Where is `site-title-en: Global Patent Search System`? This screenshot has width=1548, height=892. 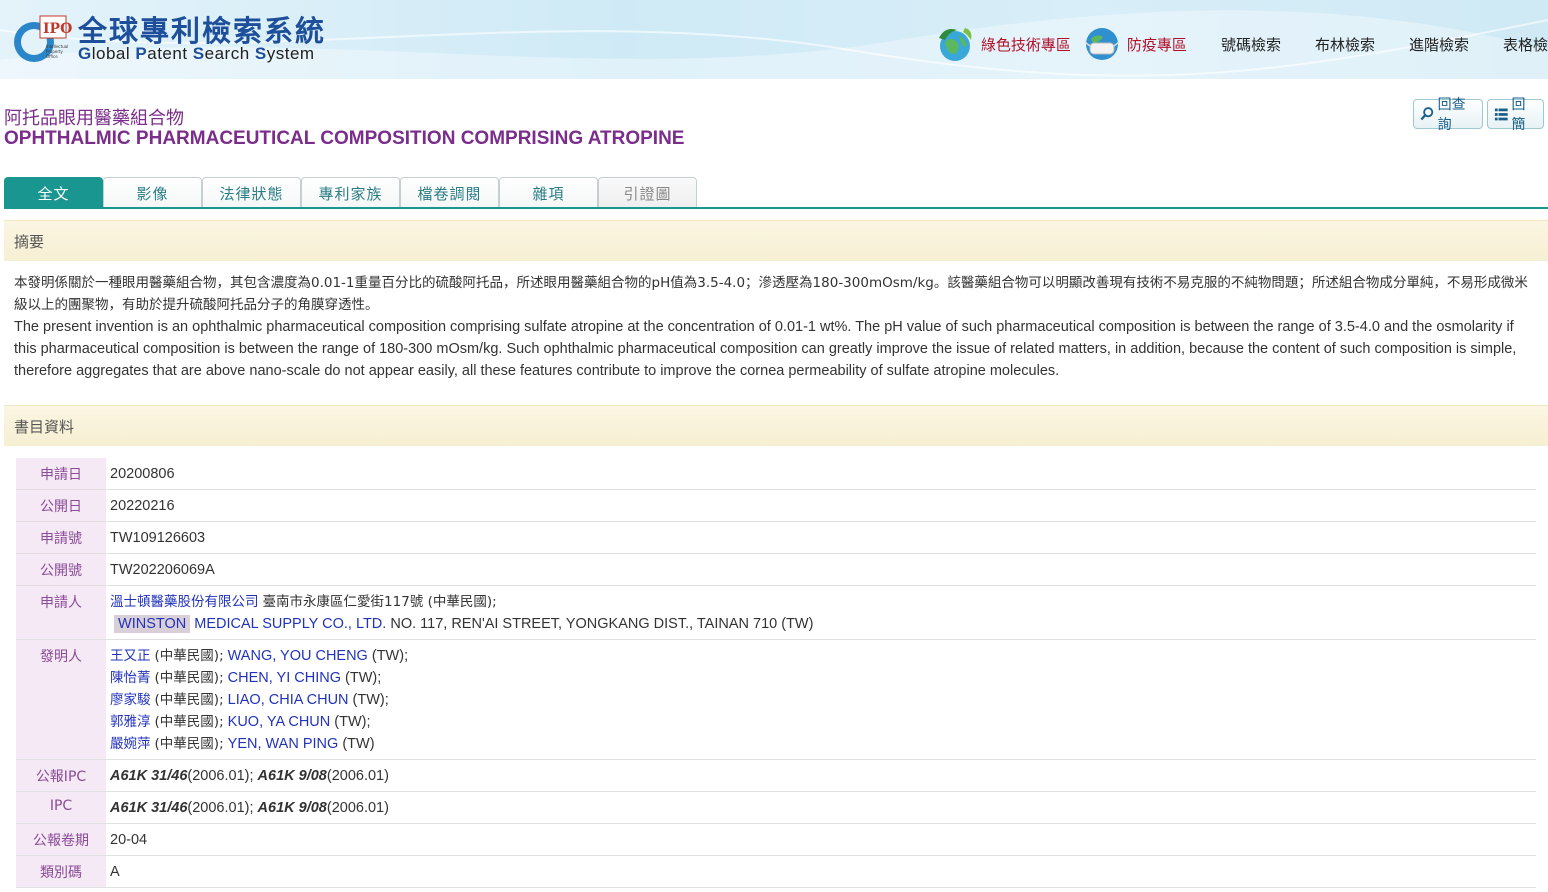 site-title-en: Global Patent Search System is located at coordinates (196, 53).